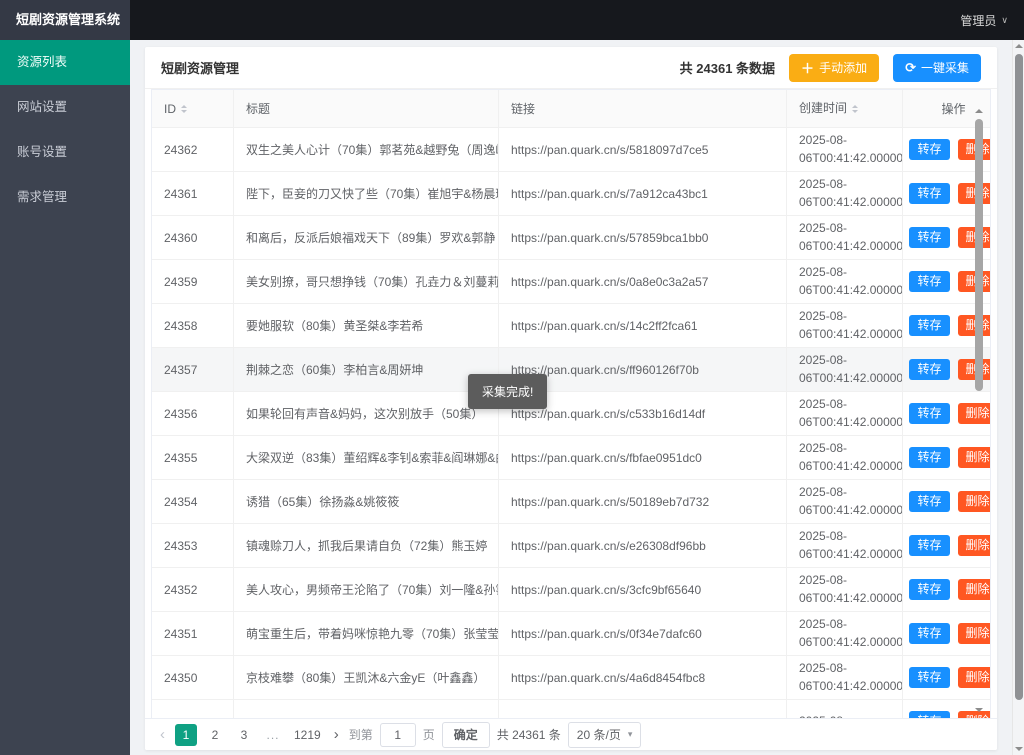 Image resolution: width=1024 pixels, height=755 pixels. Describe the element at coordinates (193, 678) in the screenshot. I see `row-id-cell: 24350` at that location.